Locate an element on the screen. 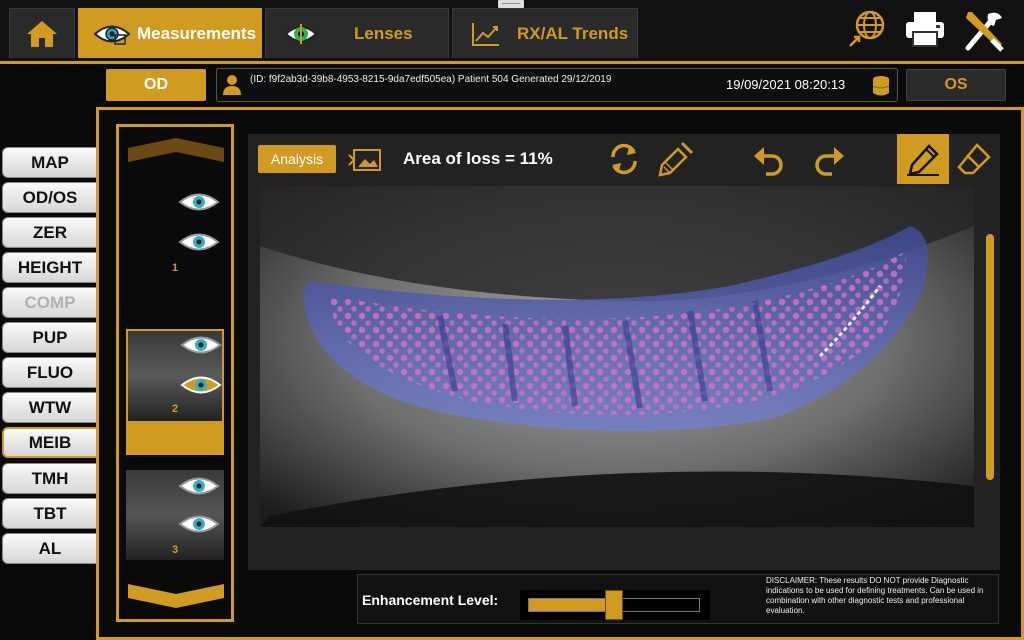 The image size is (1024, 640). scroll-up-button is located at coordinates (176, 150).